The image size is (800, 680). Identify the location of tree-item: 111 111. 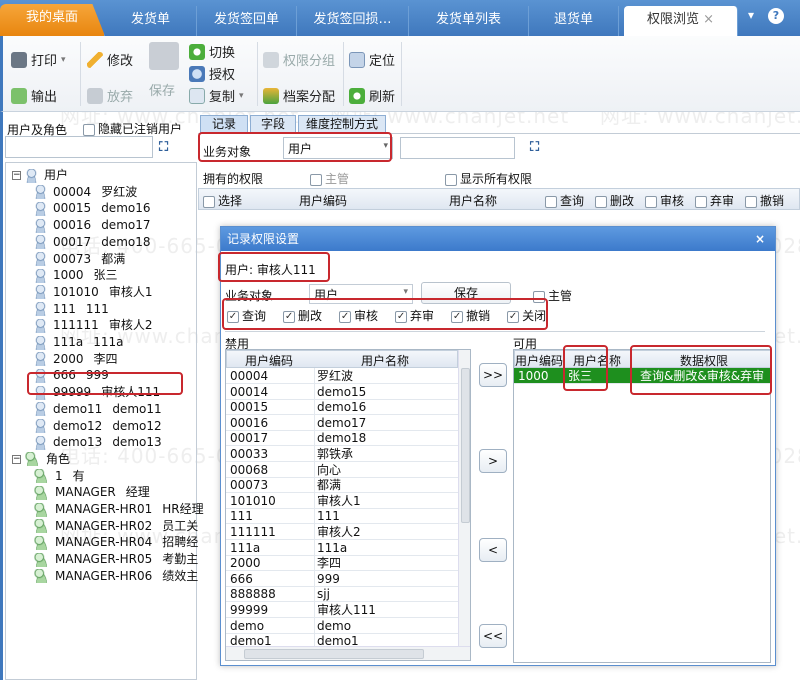
(71, 309).